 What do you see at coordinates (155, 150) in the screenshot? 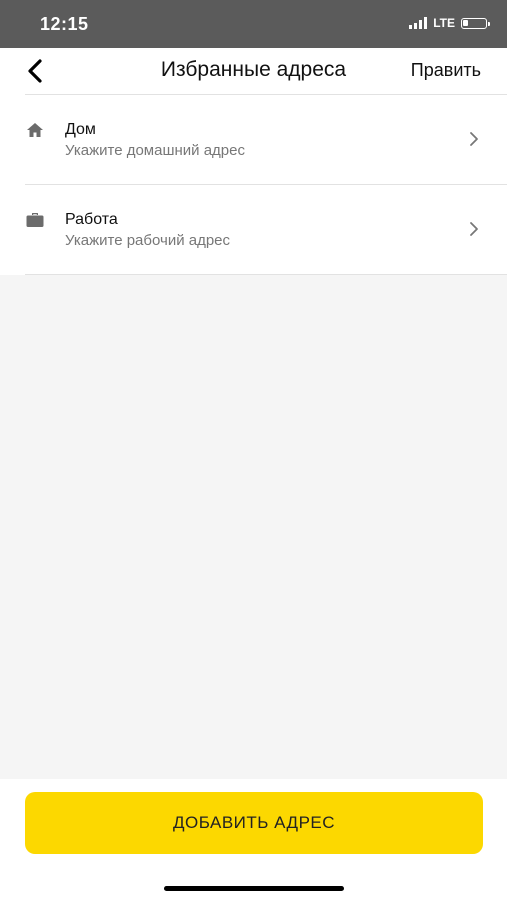
I see `address-subtitle: Укажите домашний адрес` at bounding box center [155, 150].